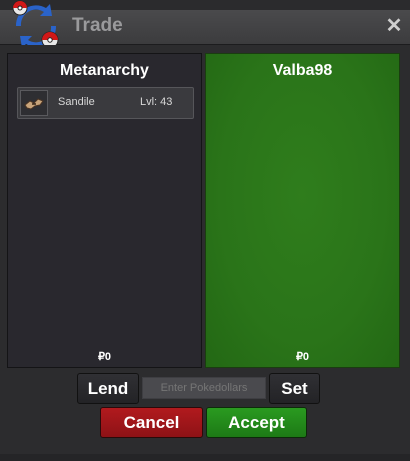  Describe the element at coordinates (151, 422) in the screenshot. I see `cancel-button: Cancel` at that location.